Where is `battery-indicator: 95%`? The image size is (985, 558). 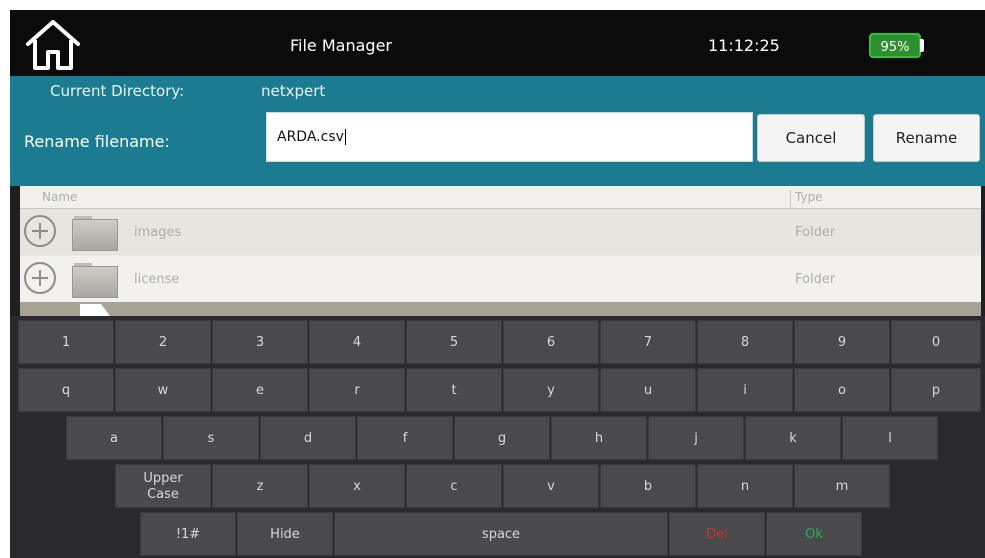 battery-indicator: 95% is located at coordinates (895, 45).